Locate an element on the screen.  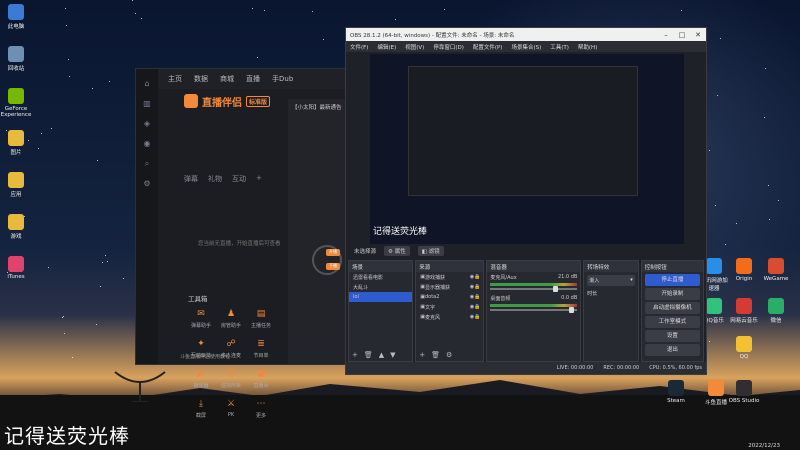
topbar-tab: 直播 is located at coordinates (253, 79).